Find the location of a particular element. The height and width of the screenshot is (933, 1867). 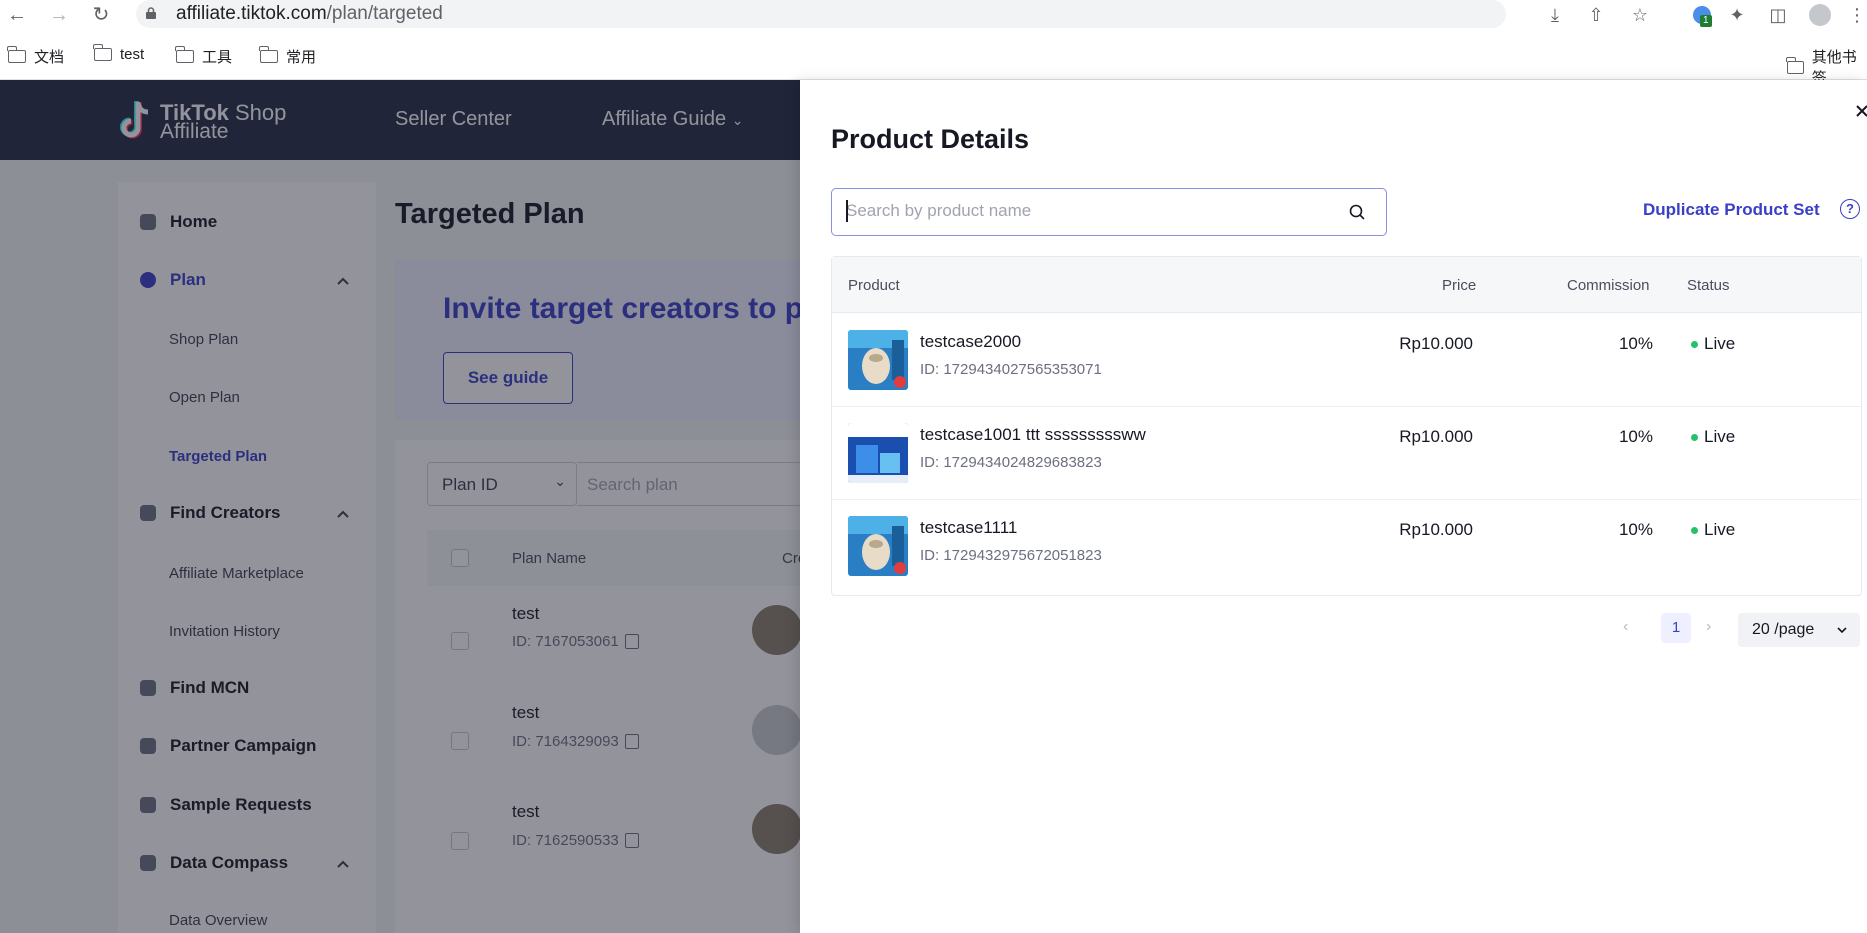

forward-icon: → is located at coordinates (59, 15).